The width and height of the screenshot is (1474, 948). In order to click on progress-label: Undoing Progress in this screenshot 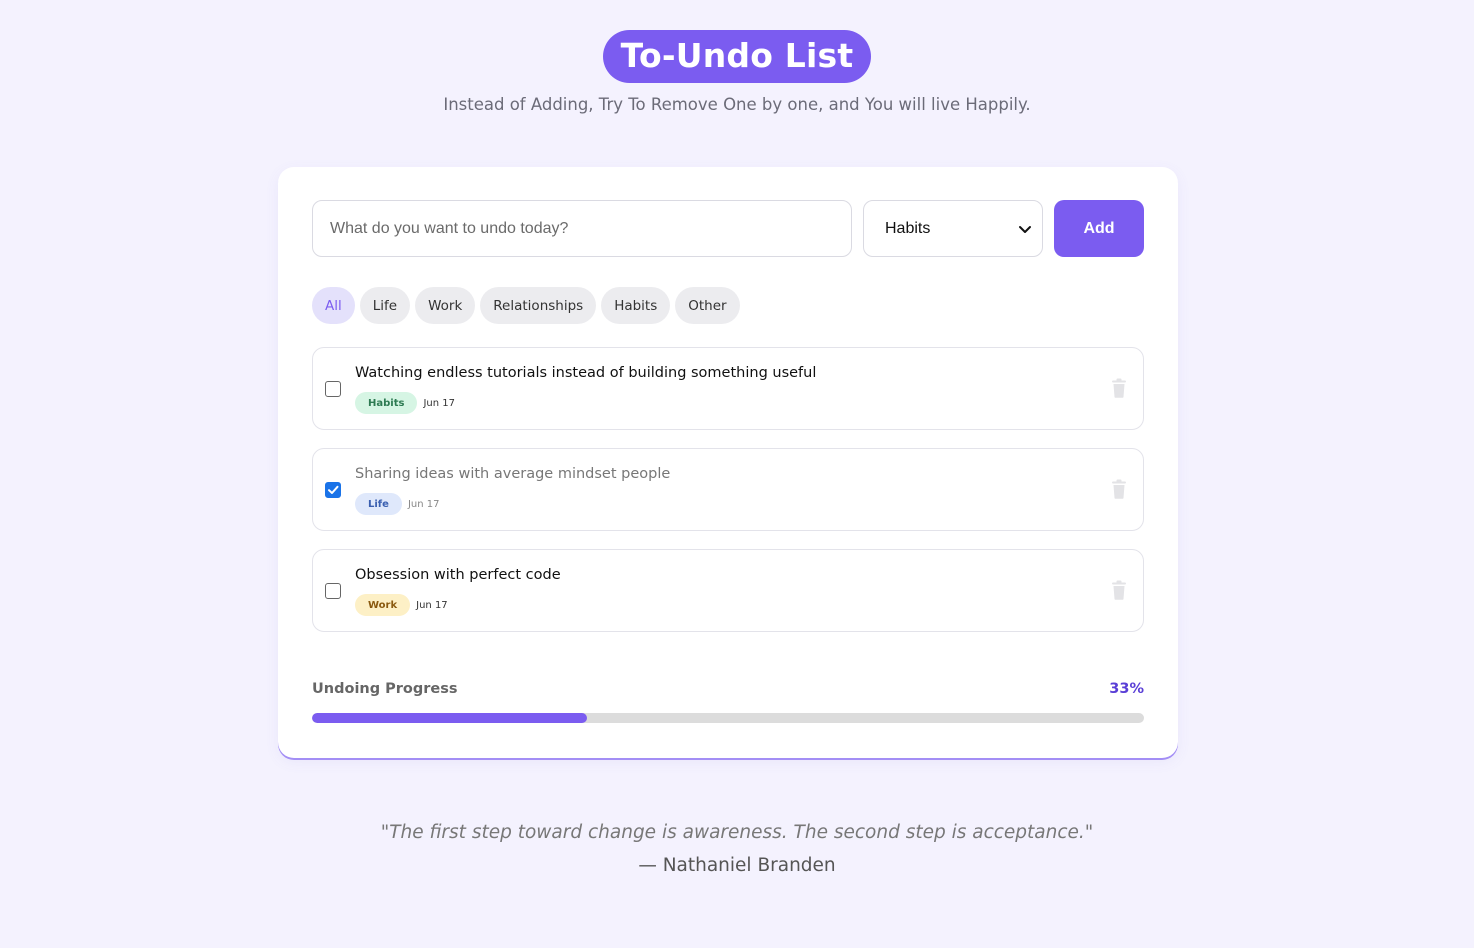, I will do `click(385, 689)`.